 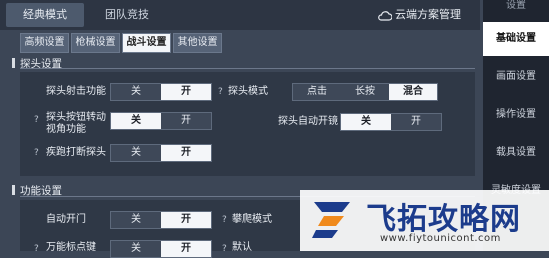 I want to click on peek-rotate-label: 探头按钮转动 视角功能, so click(x=76, y=124).